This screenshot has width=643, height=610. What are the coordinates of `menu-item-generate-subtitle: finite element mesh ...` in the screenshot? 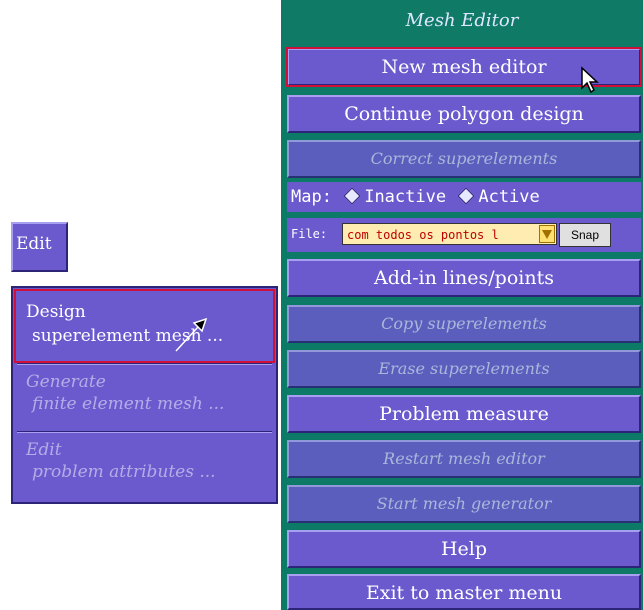 It's located at (128, 404).